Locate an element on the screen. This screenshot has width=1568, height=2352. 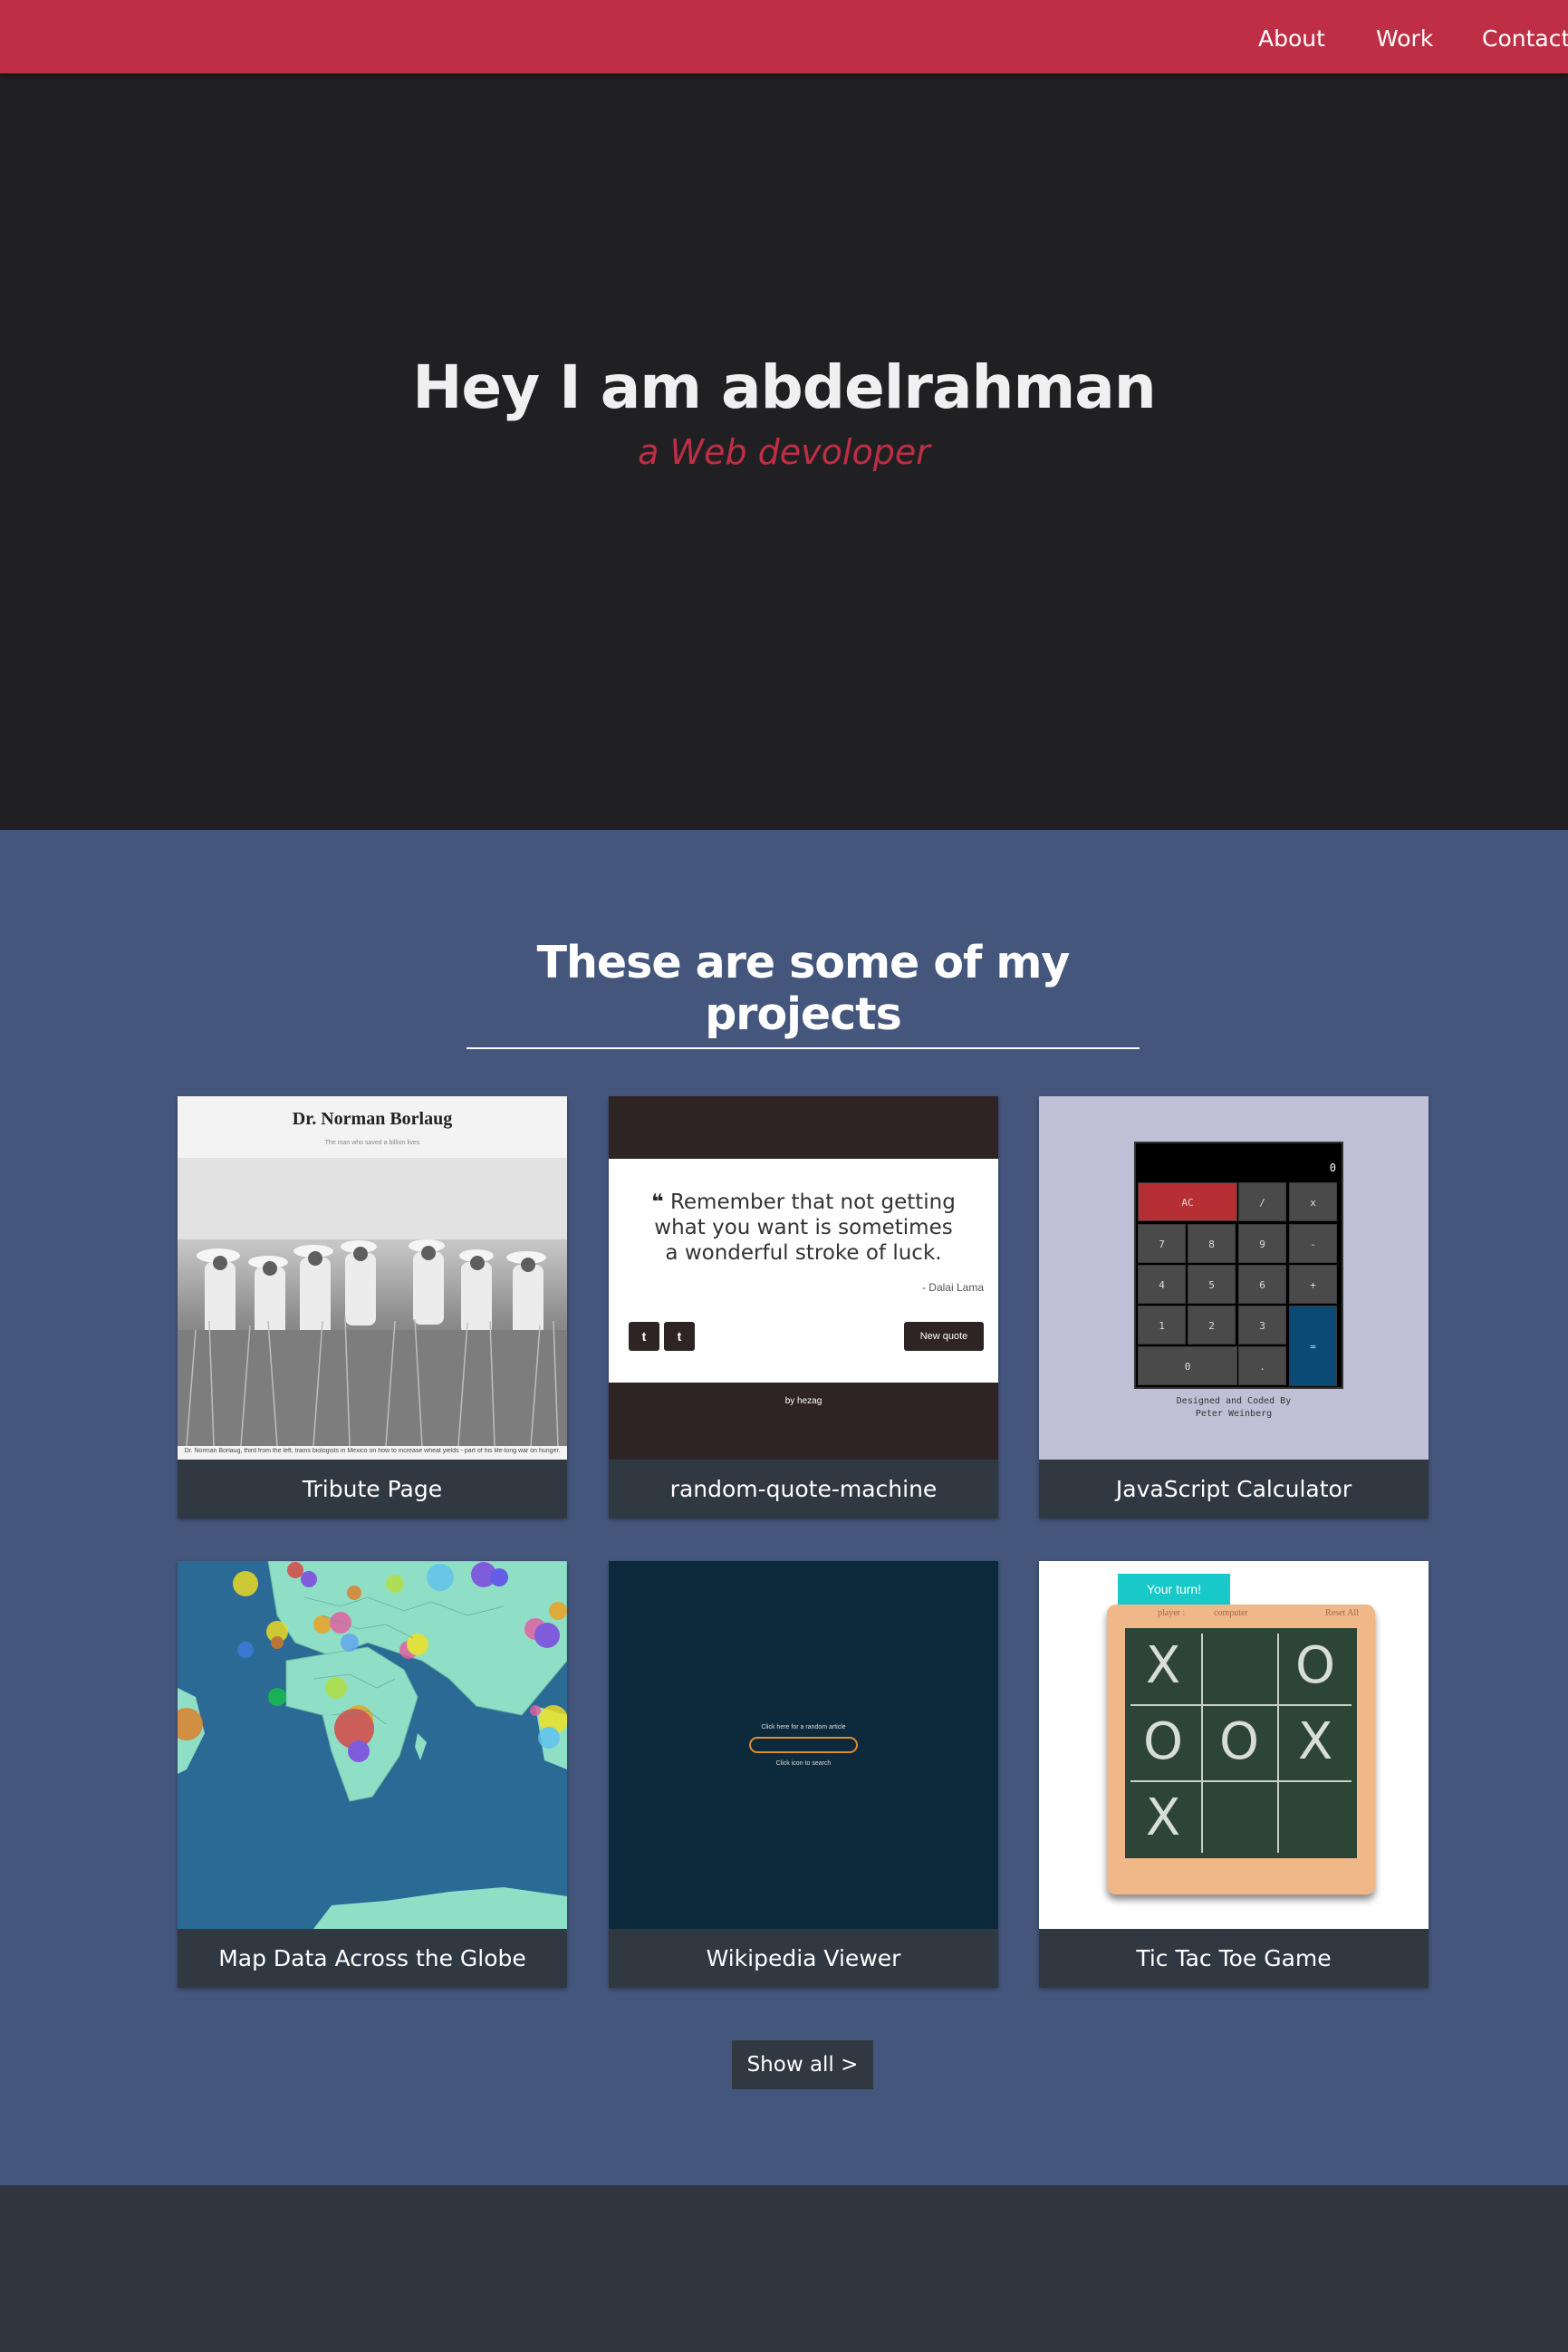
calc-key: x is located at coordinates (1313, 1201).